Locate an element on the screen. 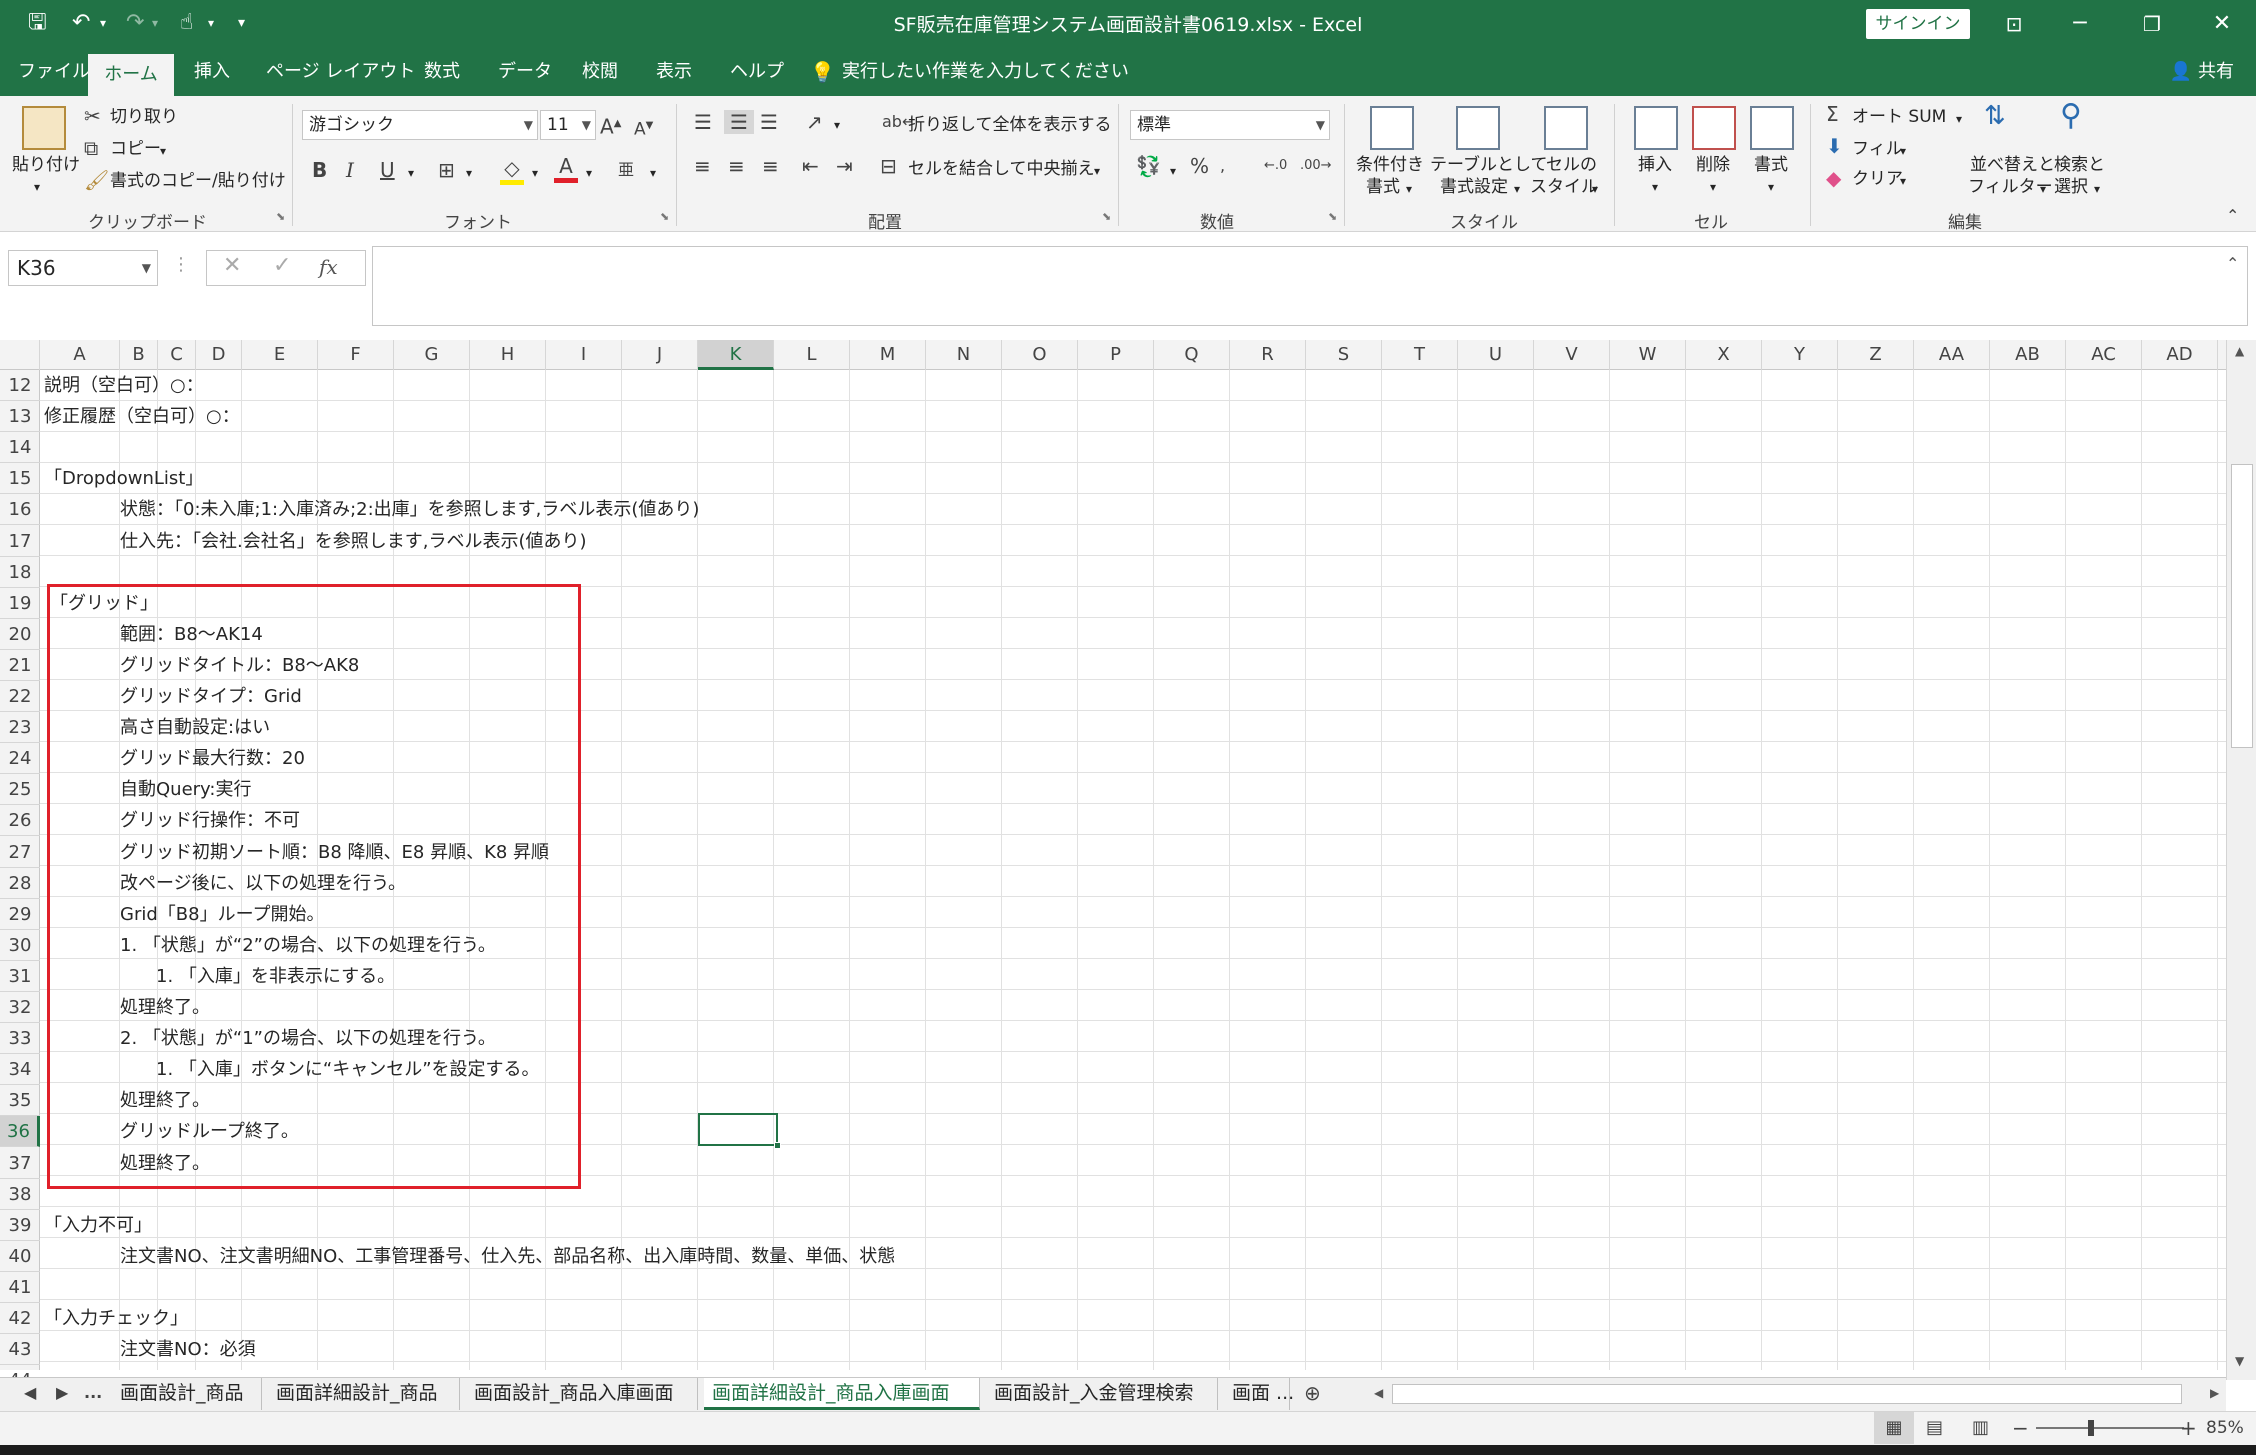  clear-dropdown-icon: ▾ is located at coordinates (1903, 181).